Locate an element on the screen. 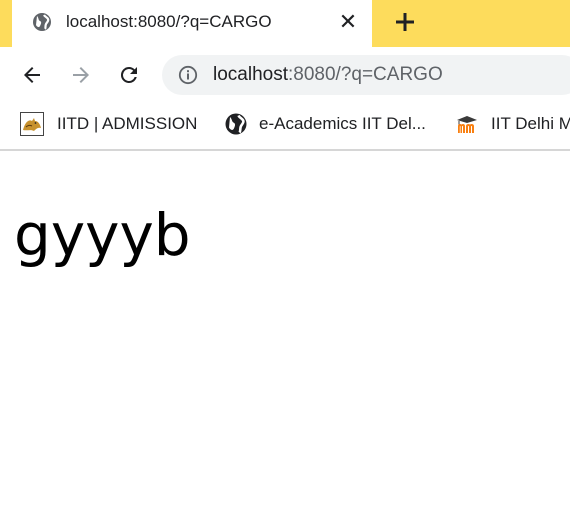  tomcat-icon is located at coordinates (32, 124).